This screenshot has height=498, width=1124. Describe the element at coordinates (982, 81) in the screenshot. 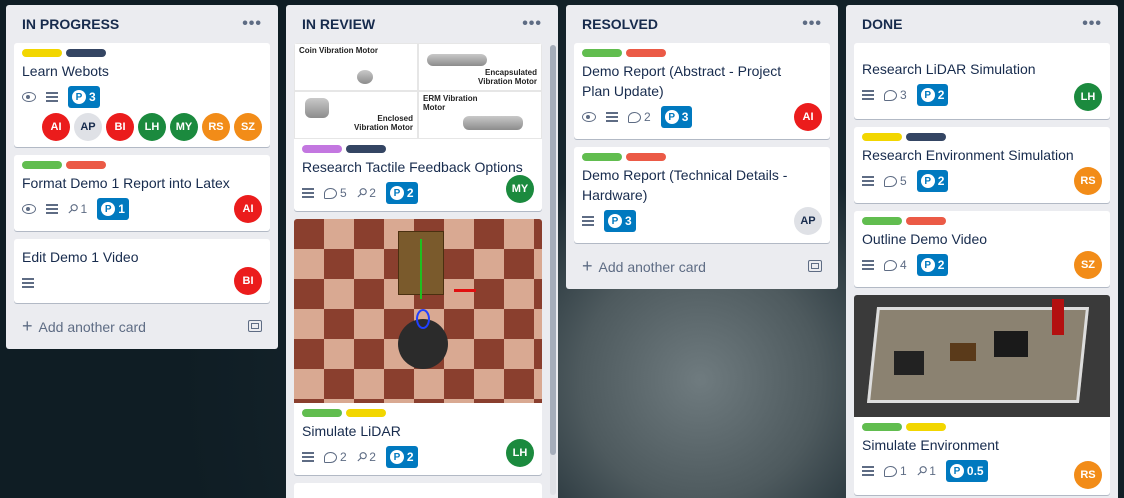

I see `card: Research LiDAR Simulation 3 P2 LH` at that location.